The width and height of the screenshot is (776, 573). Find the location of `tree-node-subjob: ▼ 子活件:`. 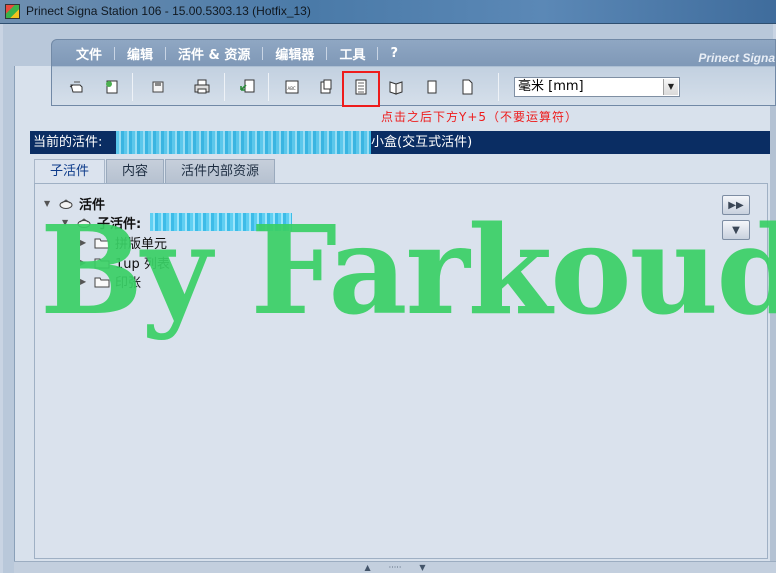

tree-node-subjob: ▼ 子活件: is located at coordinates (101, 222).